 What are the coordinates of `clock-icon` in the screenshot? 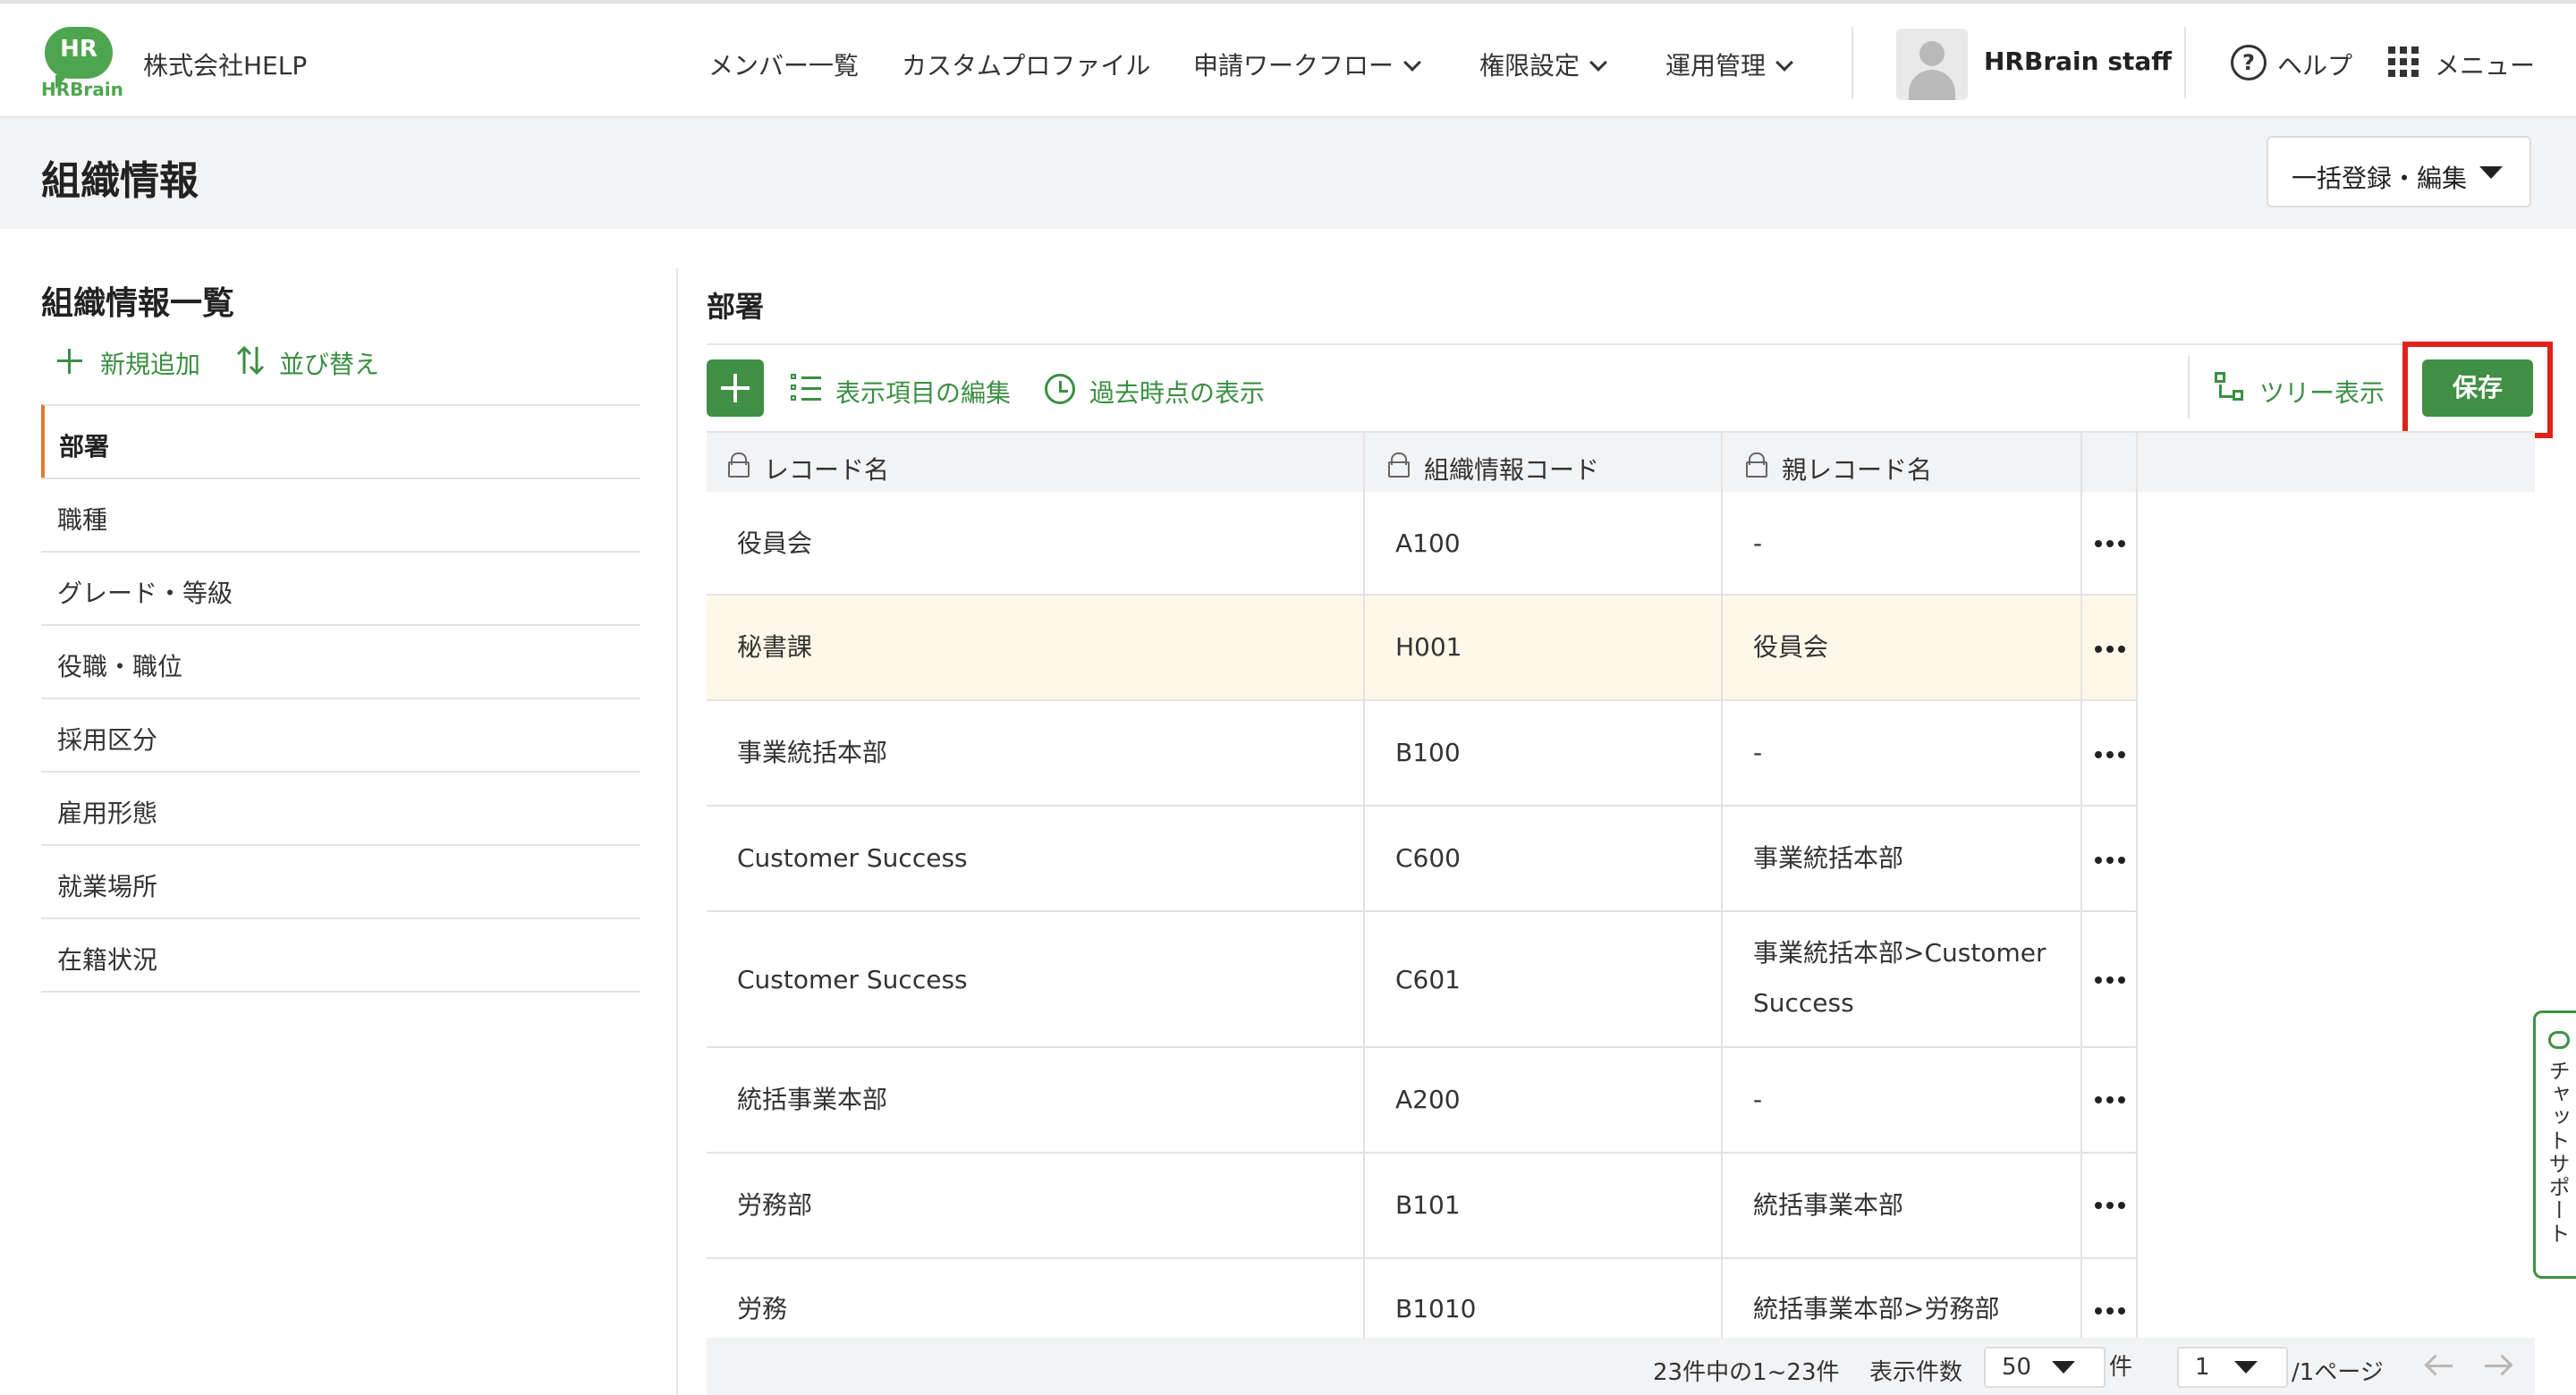 It's located at (1060, 389).